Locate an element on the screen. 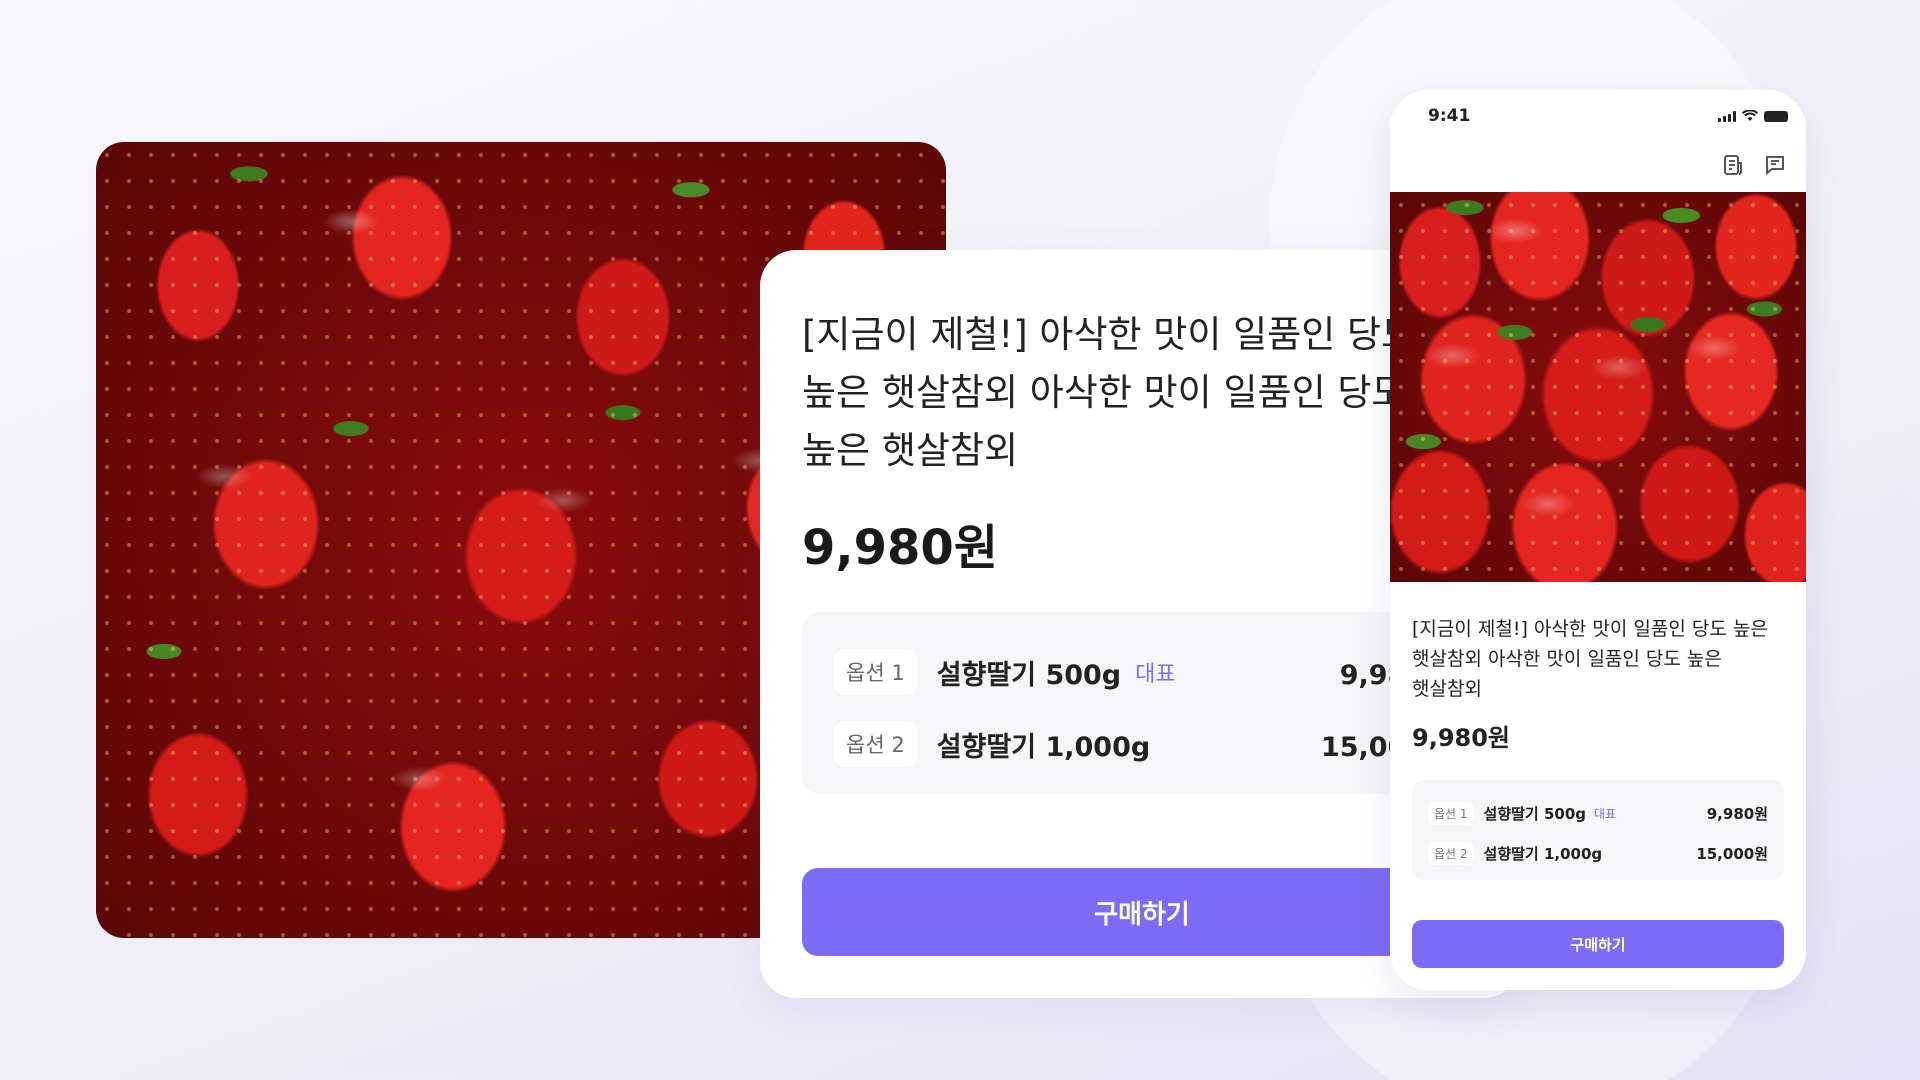  option-tag: 옵션 1 is located at coordinates (875, 672).